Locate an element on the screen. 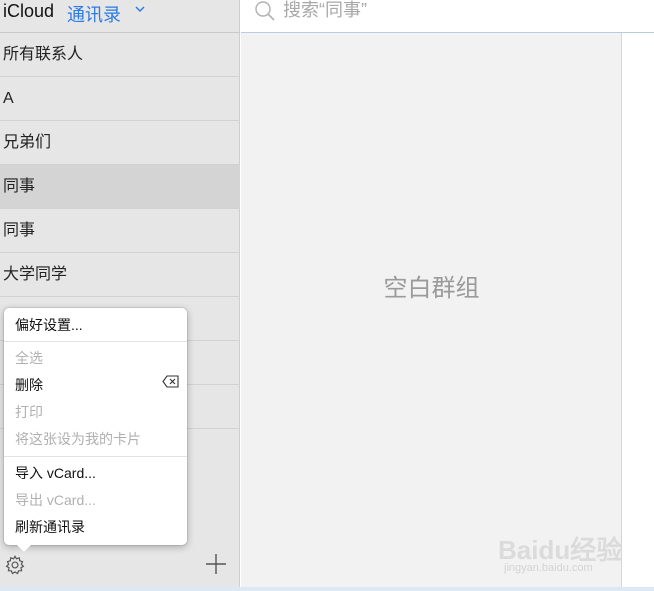  search-bar is located at coordinates (431, 16).